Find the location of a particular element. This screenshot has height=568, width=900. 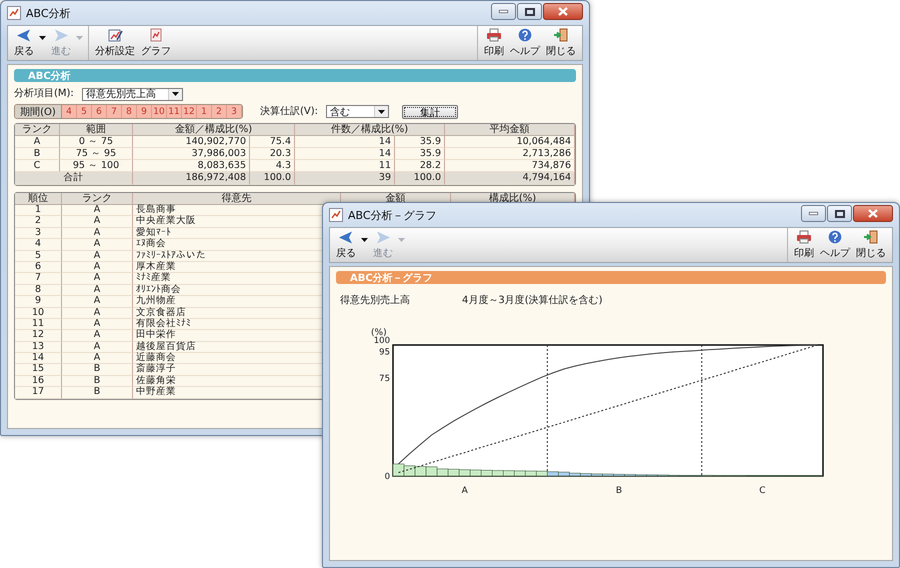

month-toggle: 11 is located at coordinates (174, 111).